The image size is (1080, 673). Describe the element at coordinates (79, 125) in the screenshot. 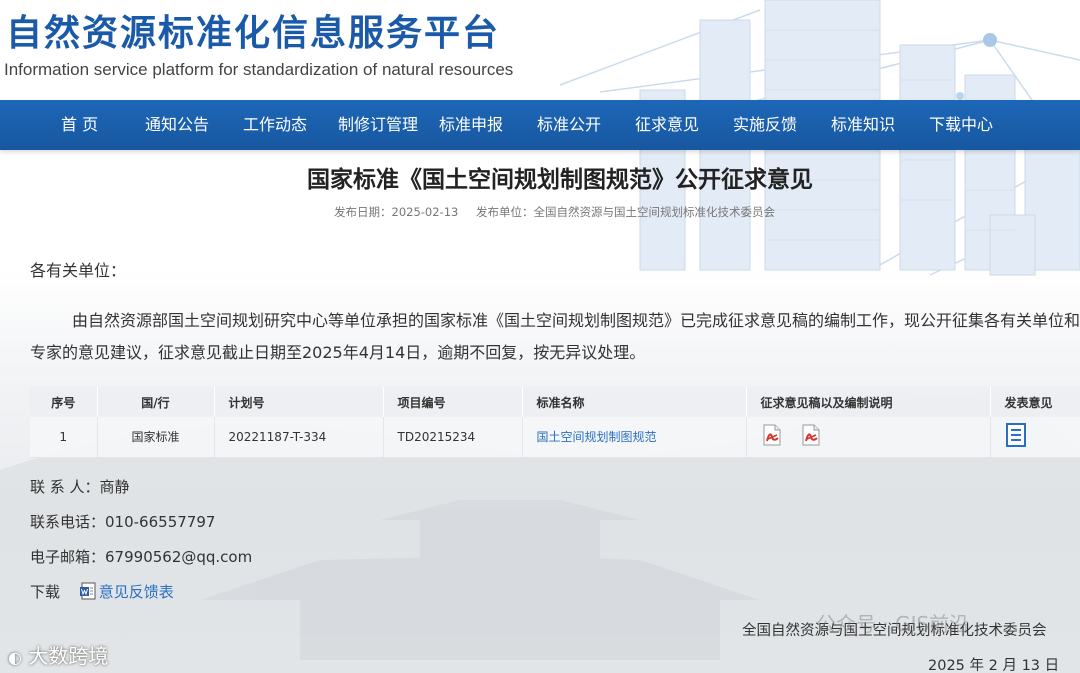

I see `nav-item-home: 首 页` at that location.